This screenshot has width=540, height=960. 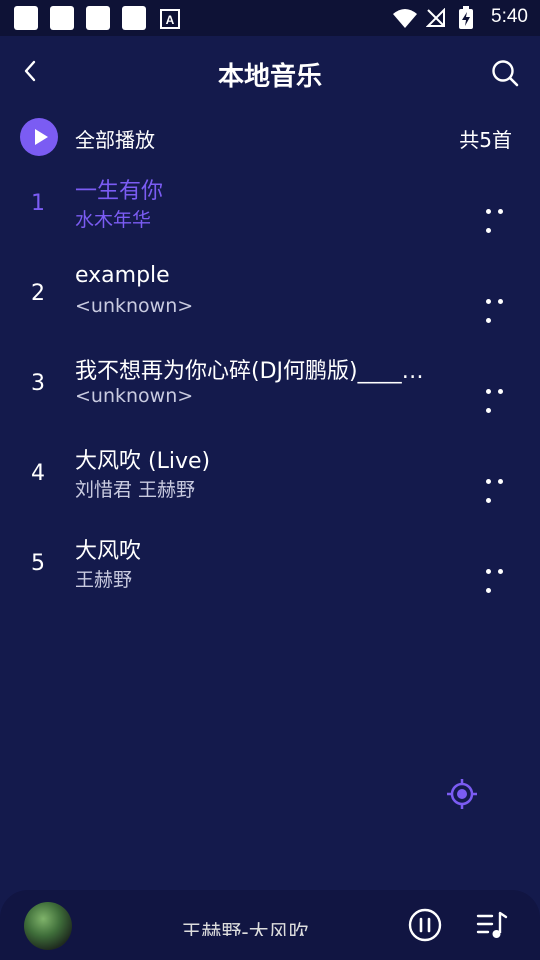 What do you see at coordinates (270, 298) in the screenshot?
I see `song-item: 2 example <unknown>` at bounding box center [270, 298].